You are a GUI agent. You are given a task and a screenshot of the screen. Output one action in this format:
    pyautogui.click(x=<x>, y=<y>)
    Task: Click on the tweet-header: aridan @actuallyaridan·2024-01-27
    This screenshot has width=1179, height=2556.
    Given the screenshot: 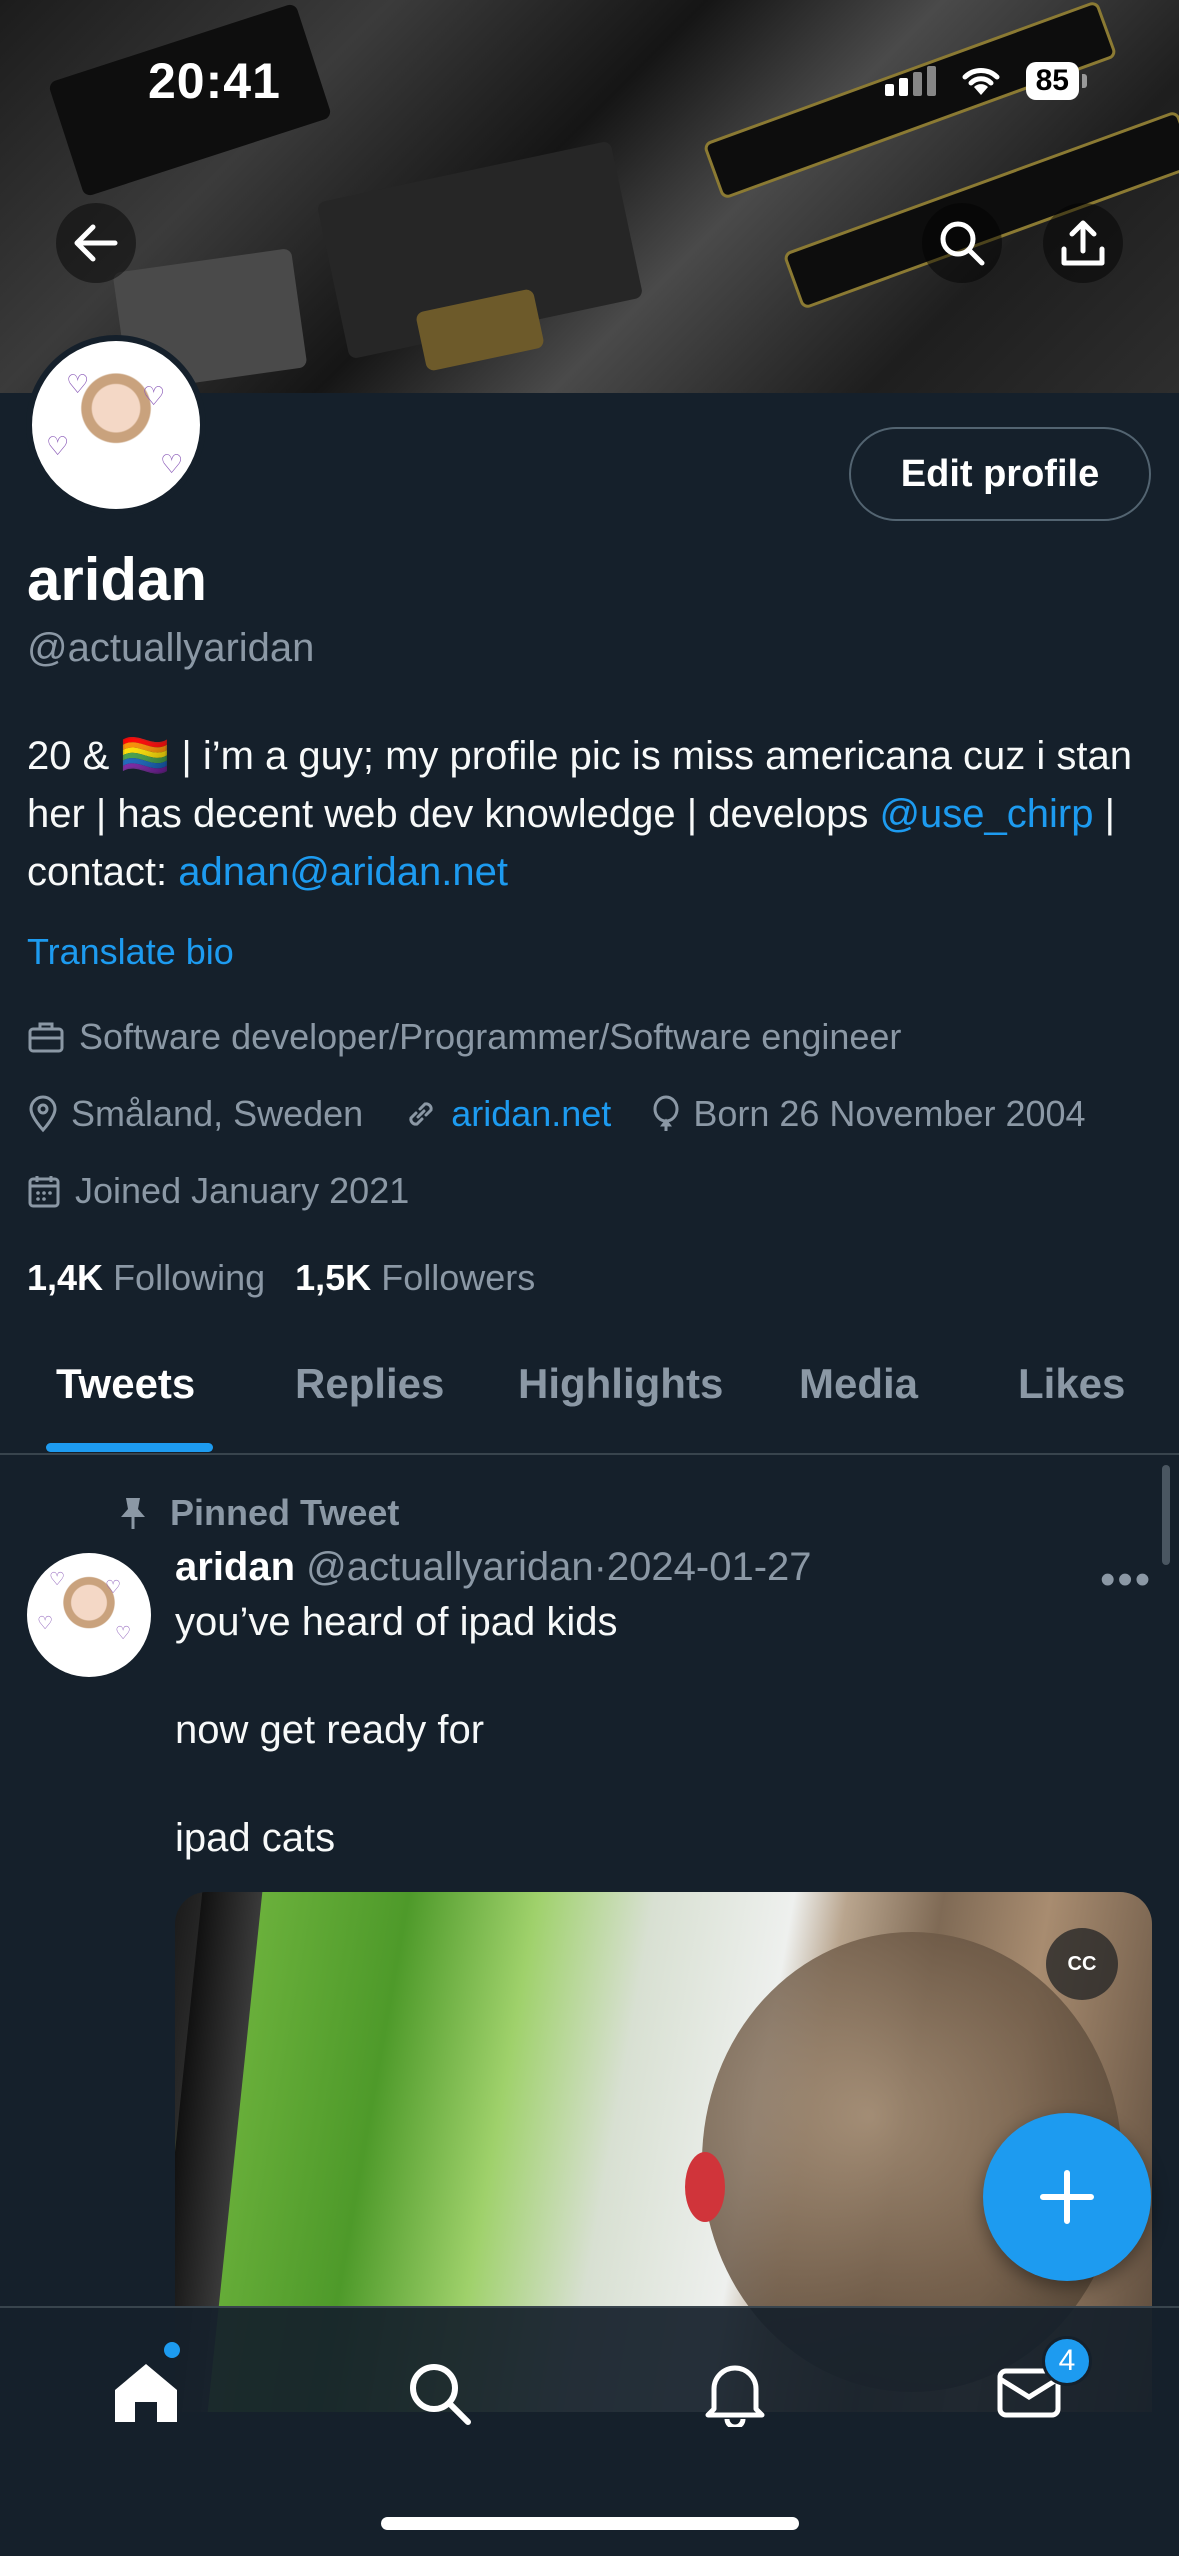 What is the action you would take?
    pyautogui.click(x=493, y=1567)
    